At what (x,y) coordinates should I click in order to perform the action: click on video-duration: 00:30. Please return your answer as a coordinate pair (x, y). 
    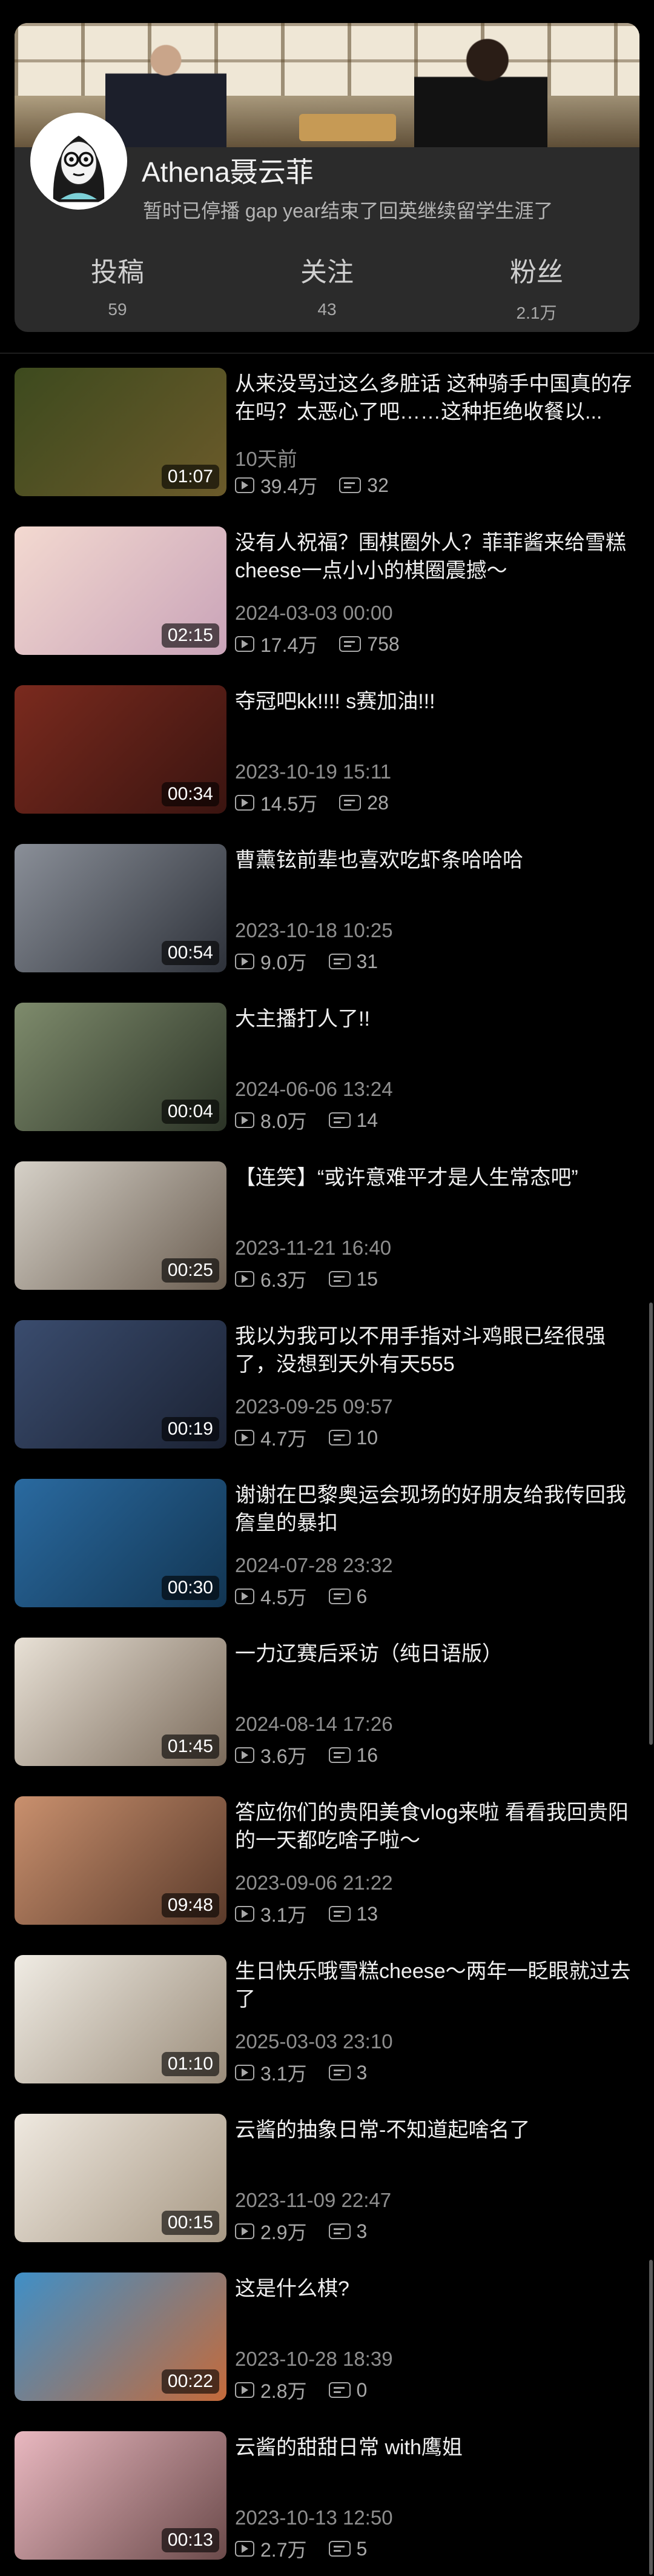
    Looking at the image, I should click on (190, 1588).